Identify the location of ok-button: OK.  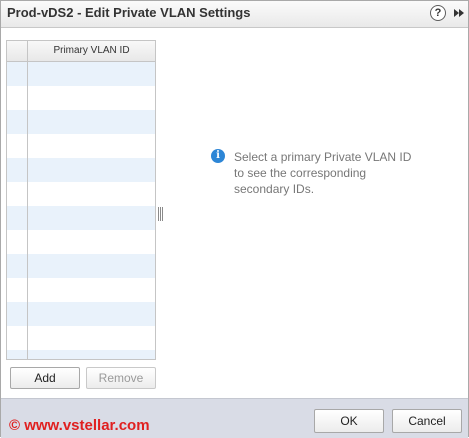
(349, 421).